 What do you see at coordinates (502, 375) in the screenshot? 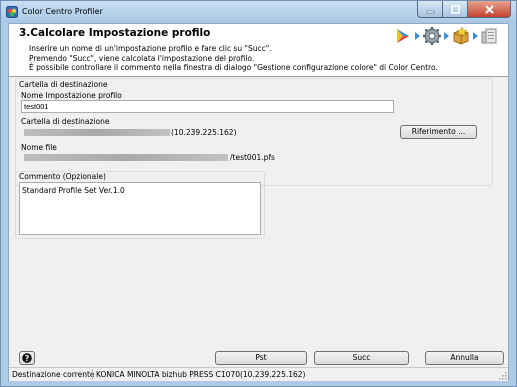
I see `resize-grip-icon` at bounding box center [502, 375].